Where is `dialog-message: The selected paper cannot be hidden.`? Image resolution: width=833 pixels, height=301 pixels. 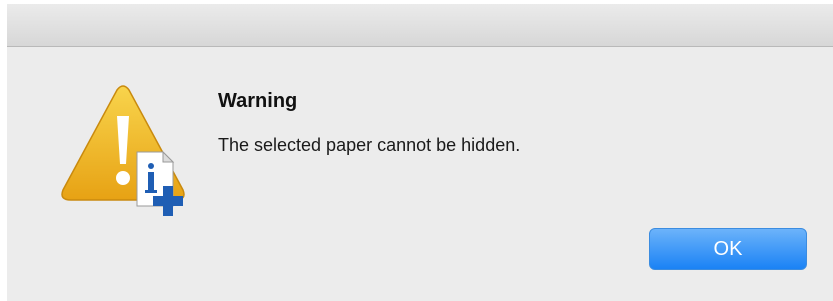 dialog-message: The selected paper cannot be hidden. is located at coordinates (369, 145).